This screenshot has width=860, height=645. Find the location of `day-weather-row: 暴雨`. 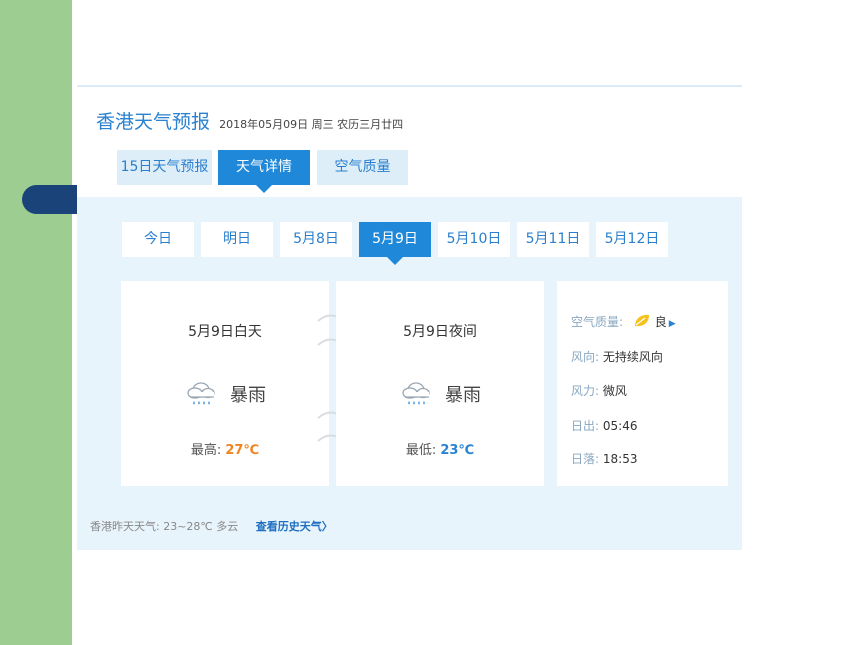

day-weather-row: 暴雨 is located at coordinates (225, 394).